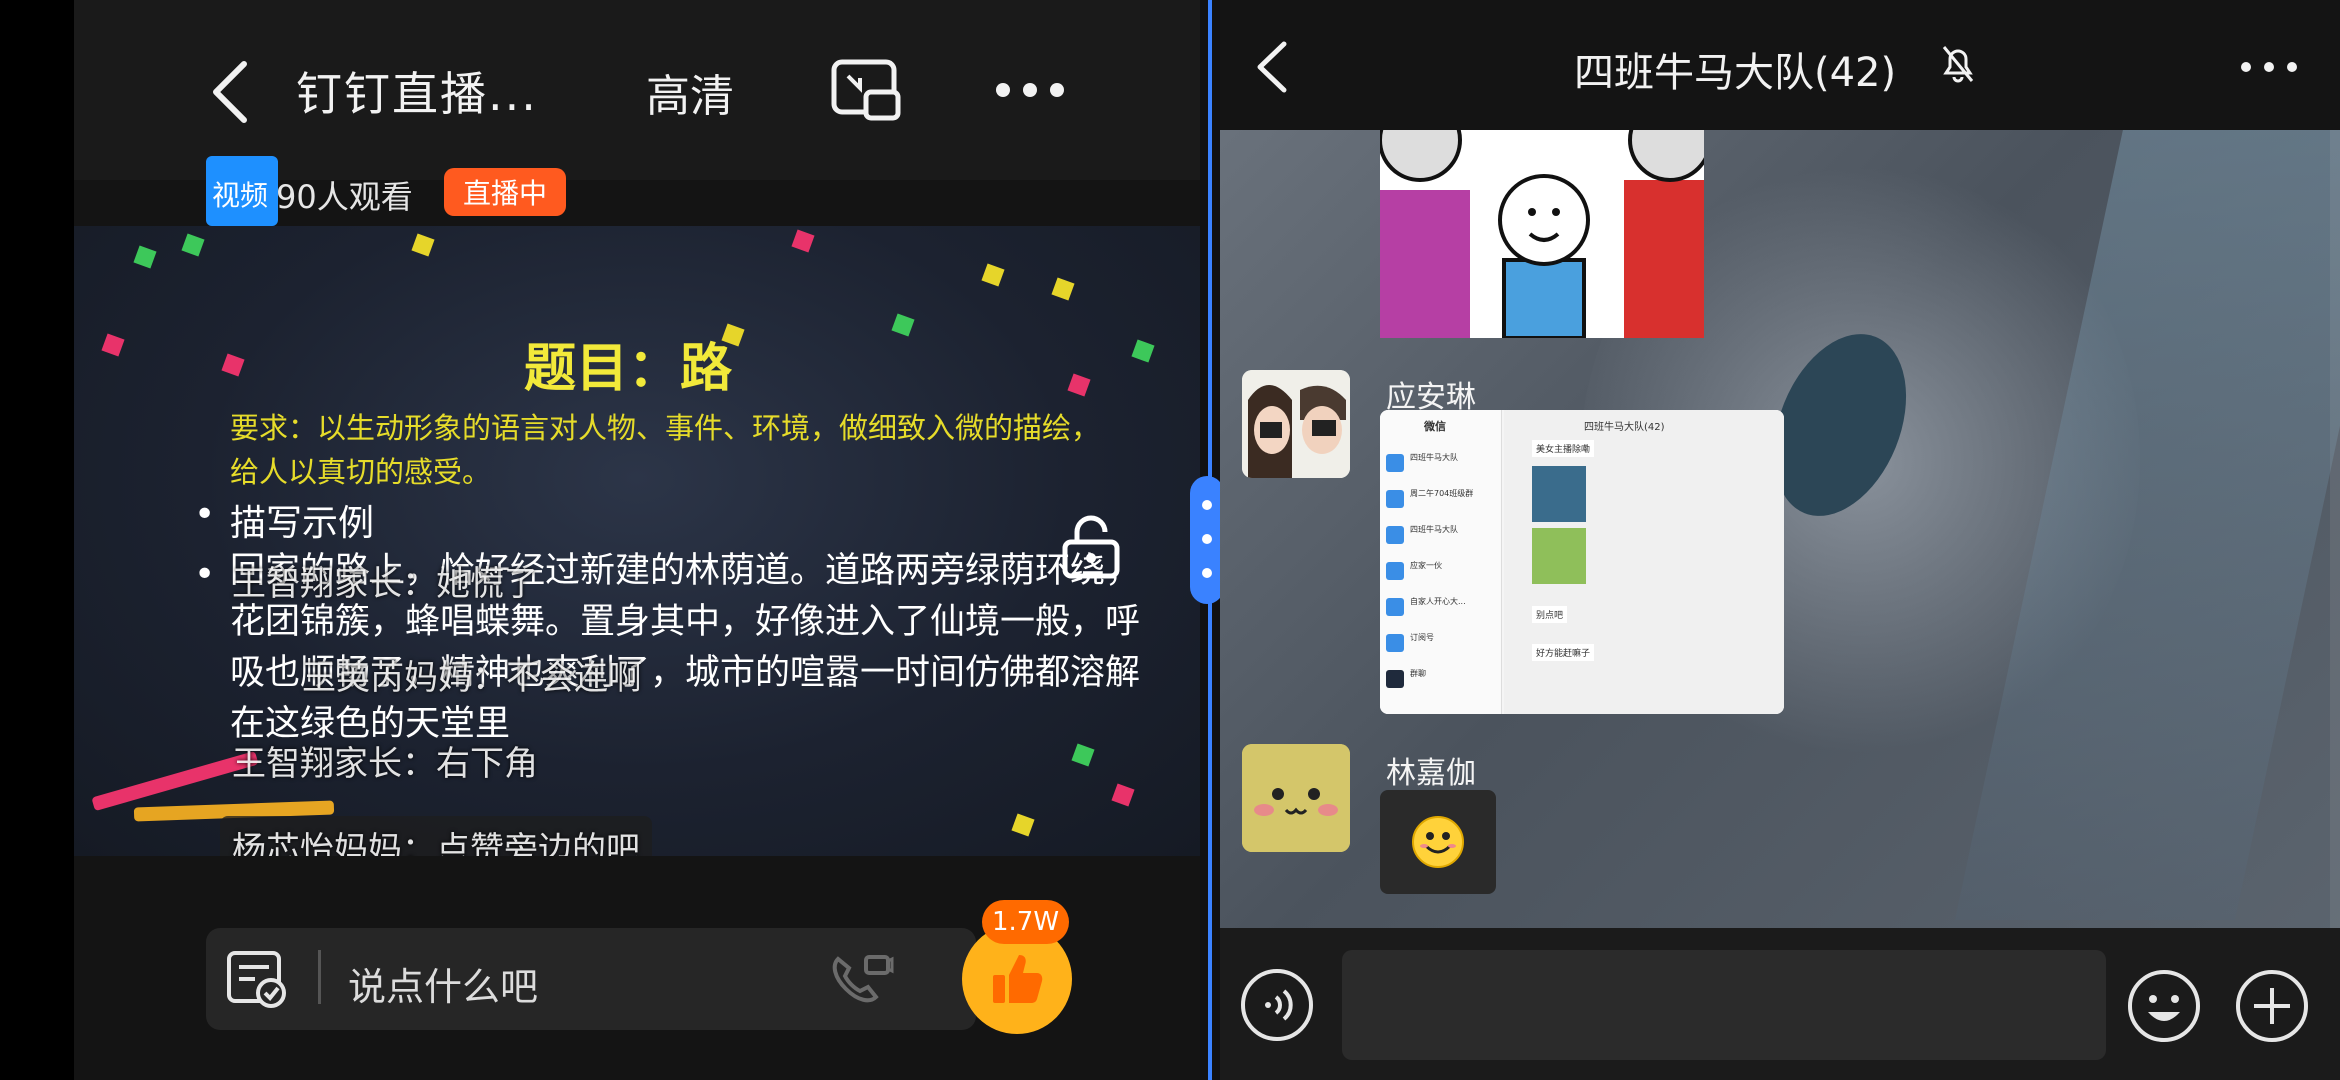 Image resolution: width=2340 pixels, height=1080 pixels. Describe the element at coordinates (257, 979) in the screenshot. I see `notice-icon` at that location.